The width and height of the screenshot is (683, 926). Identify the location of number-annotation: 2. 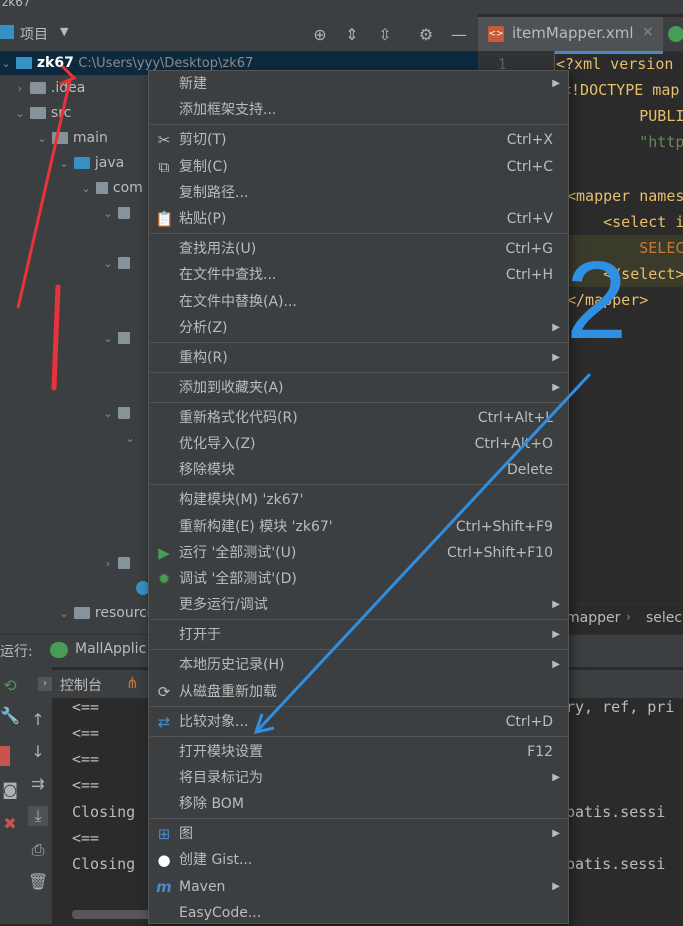
(596, 300).